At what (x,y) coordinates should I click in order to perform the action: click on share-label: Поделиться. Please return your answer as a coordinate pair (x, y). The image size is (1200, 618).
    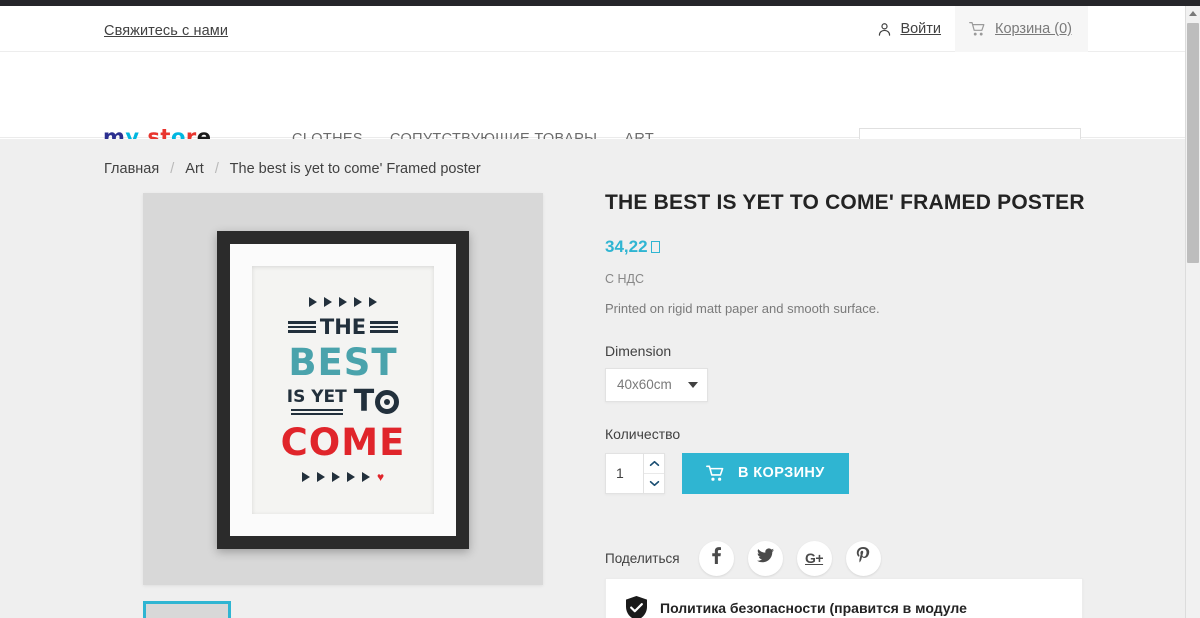
    Looking at the image, I should click on (642, 558).